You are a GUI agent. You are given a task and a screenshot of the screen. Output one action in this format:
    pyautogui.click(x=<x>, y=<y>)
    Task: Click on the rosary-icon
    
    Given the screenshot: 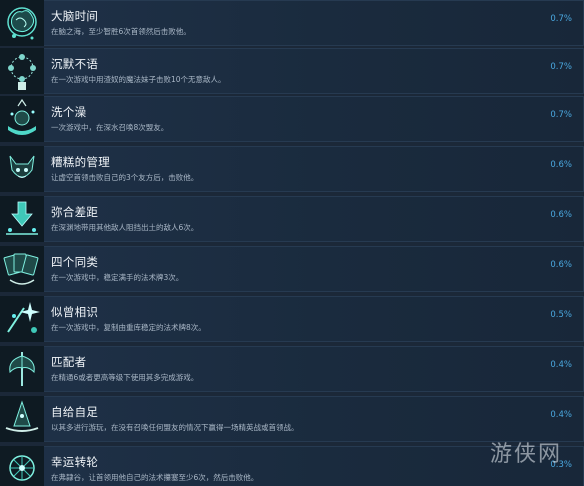 What is the action you would take?
    pyautogui.click(x=22, y=71)
    